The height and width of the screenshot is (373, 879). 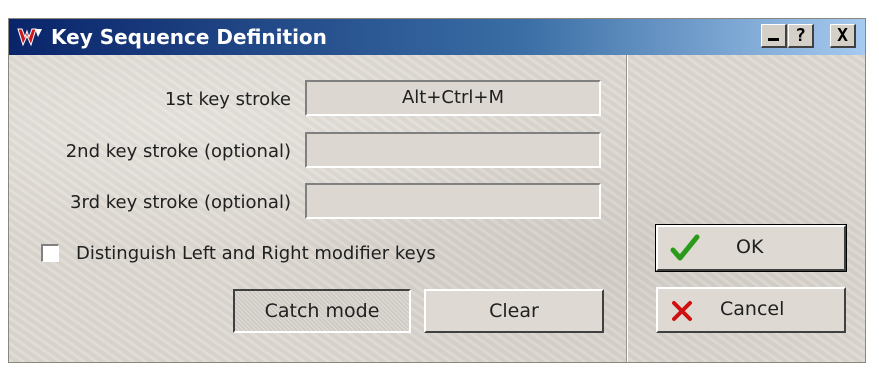 I want to click on help-button: ?, so click(x=801, y=36).